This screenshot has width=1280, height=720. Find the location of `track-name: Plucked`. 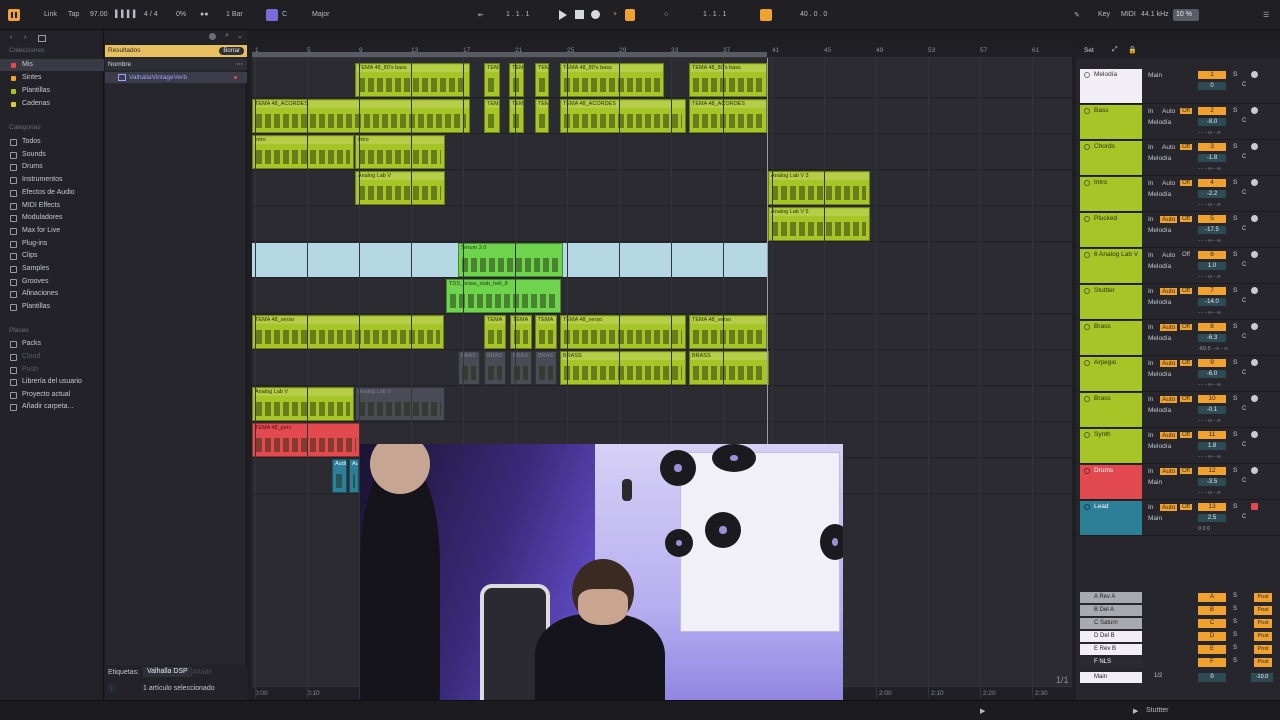

track-name: Plucked is located at coordinates (1111, 230).